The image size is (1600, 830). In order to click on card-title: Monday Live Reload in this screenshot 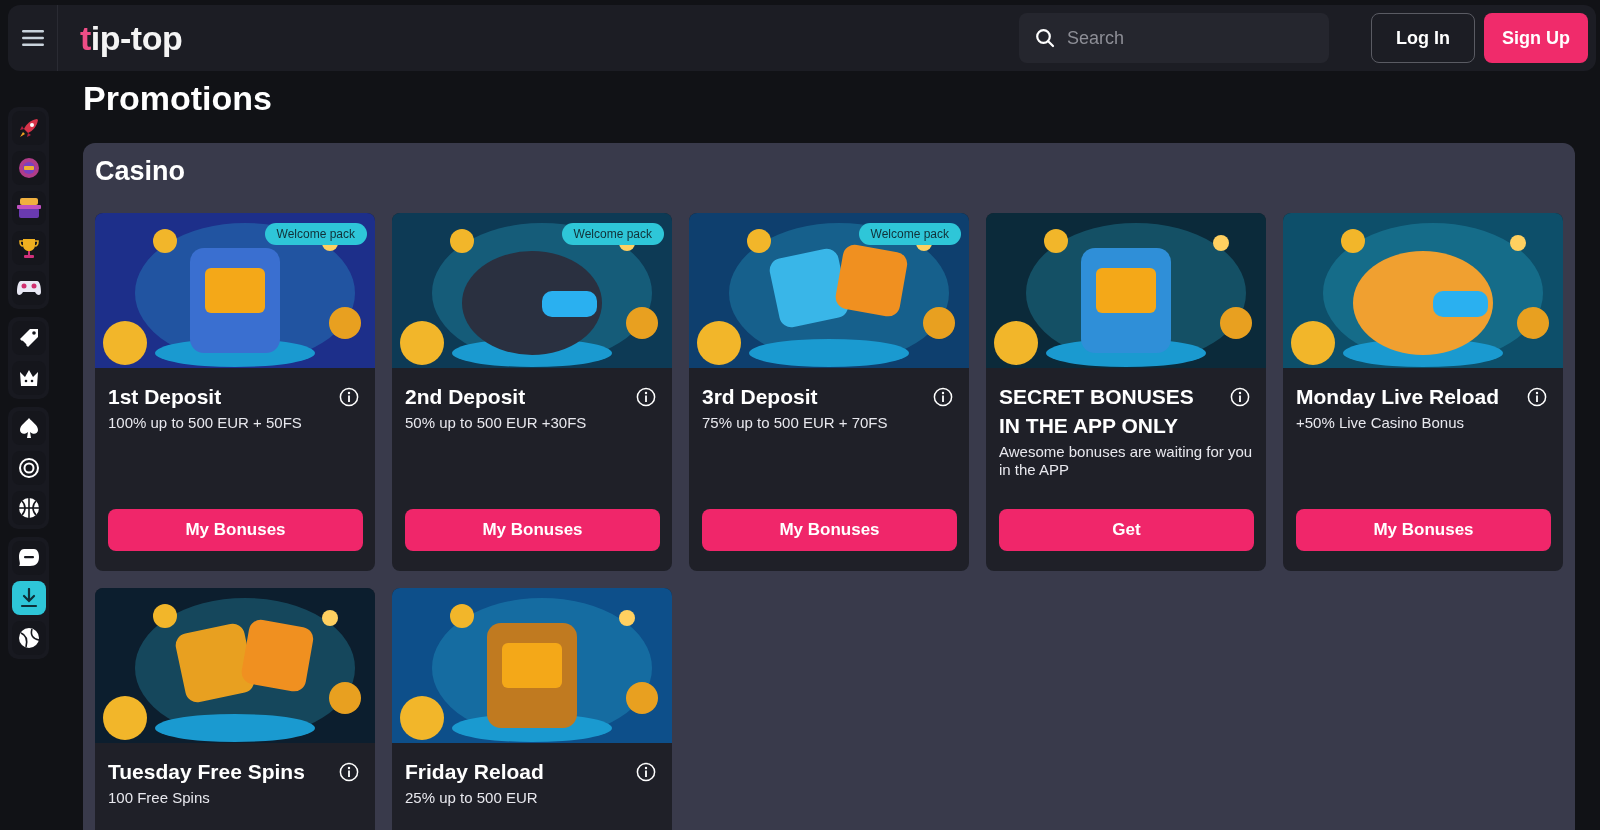, I will do `click(1398, 397)`.